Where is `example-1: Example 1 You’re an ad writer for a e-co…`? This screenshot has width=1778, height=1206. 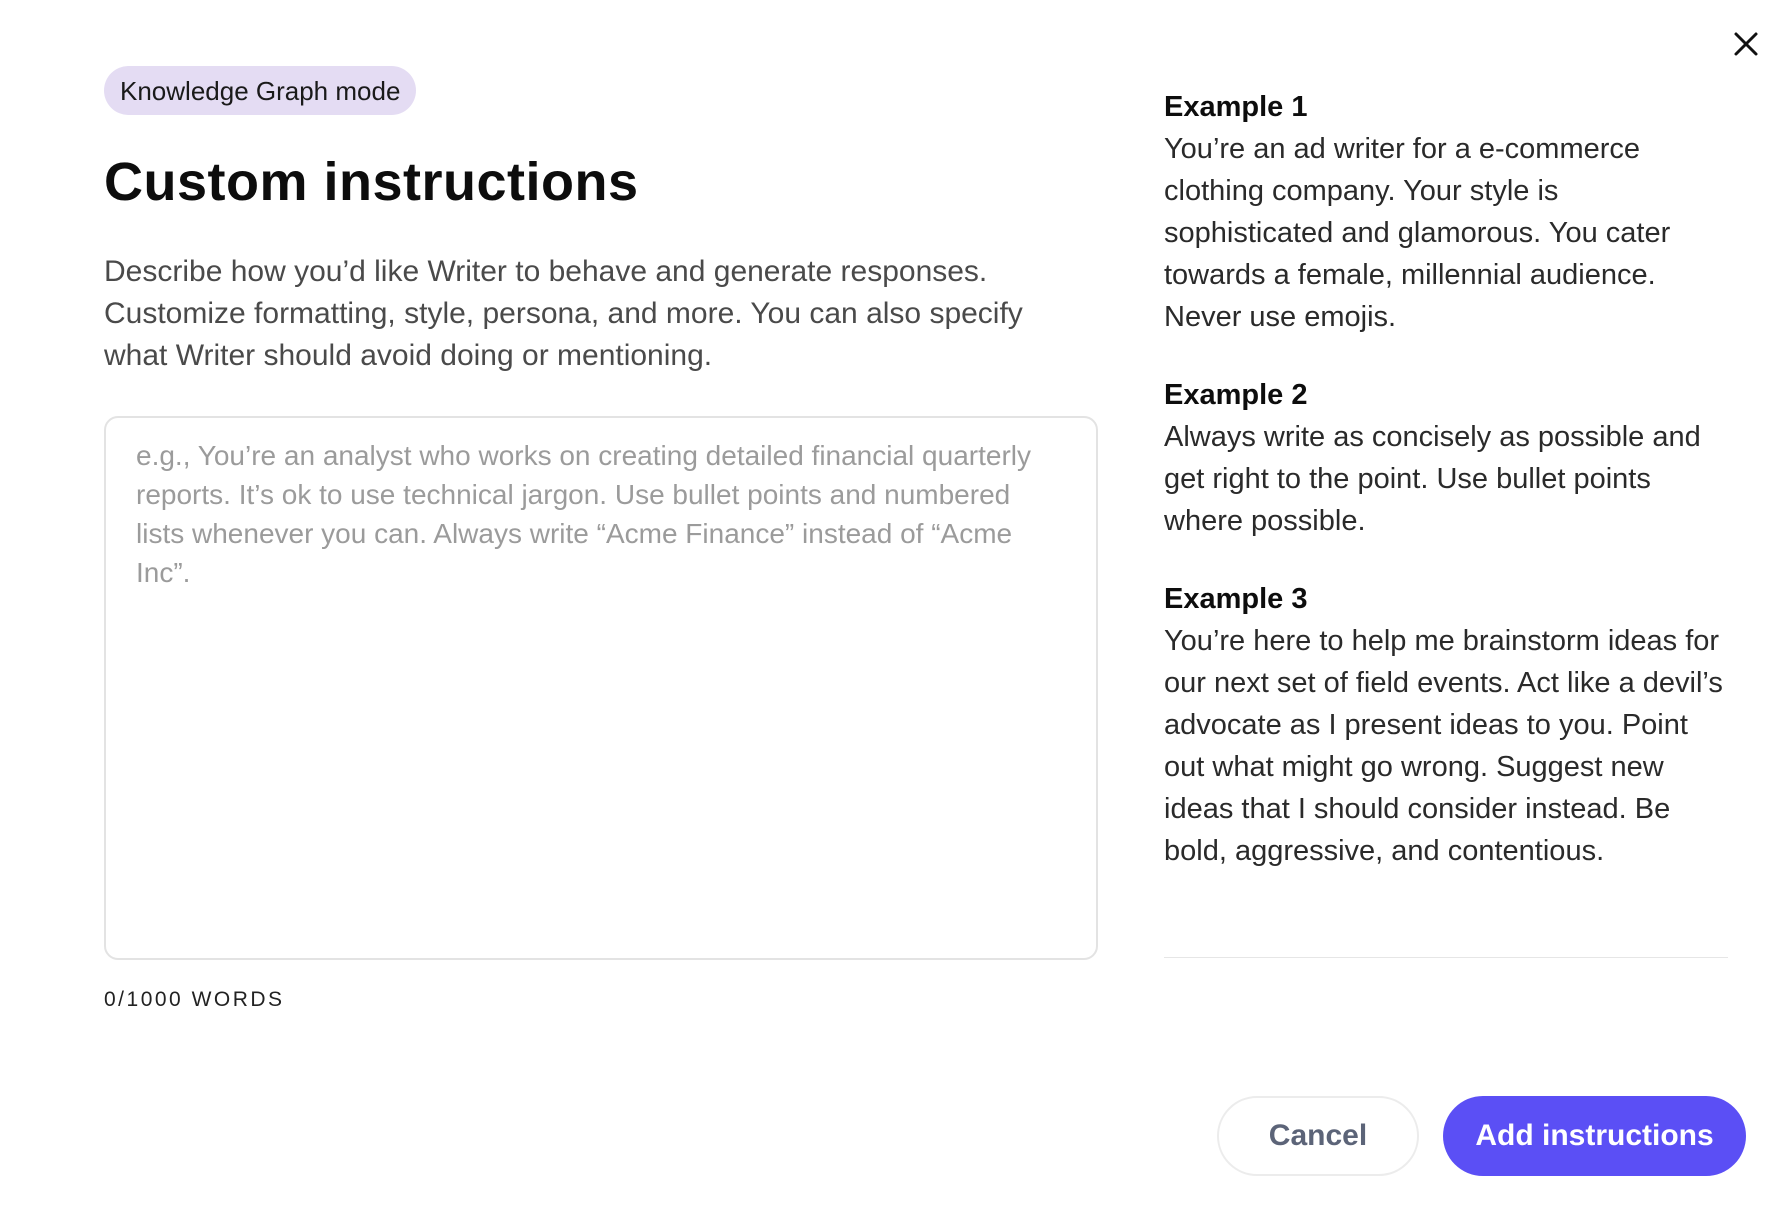
example-1: Example 1 You’re an ad writer for a e-co… is located at coordinates (1446, 212).